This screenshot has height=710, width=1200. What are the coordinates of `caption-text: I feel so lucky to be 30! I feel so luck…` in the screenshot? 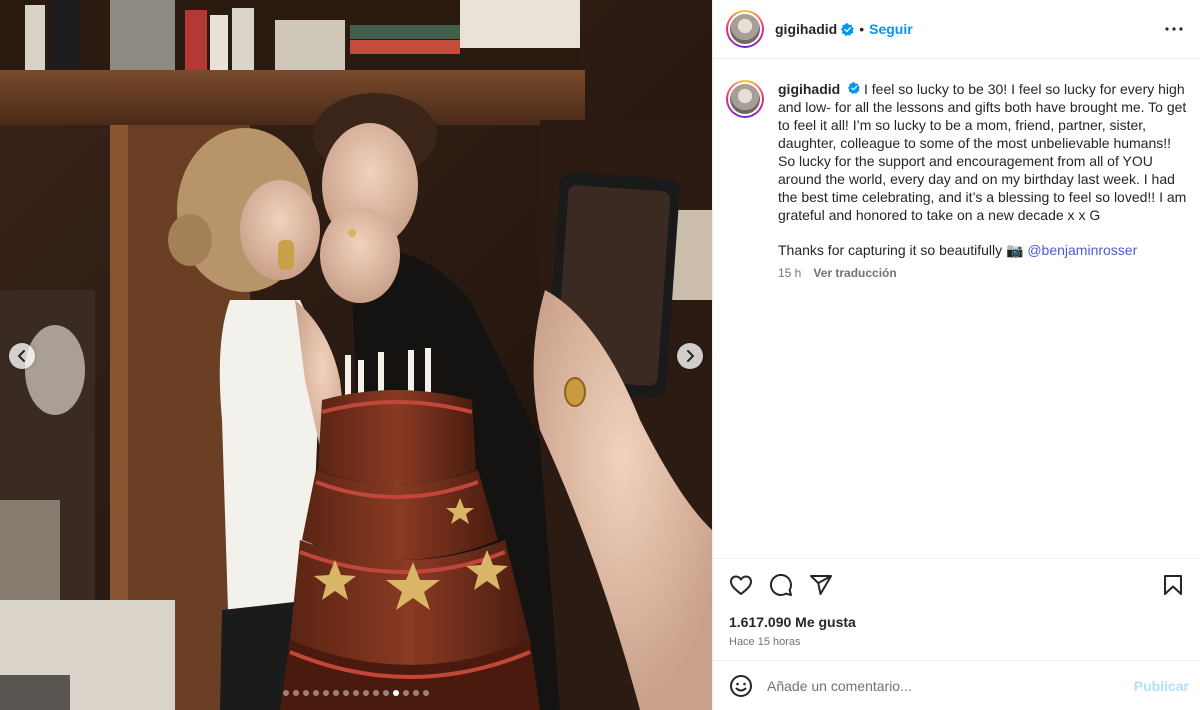 It's located at (982, 152).